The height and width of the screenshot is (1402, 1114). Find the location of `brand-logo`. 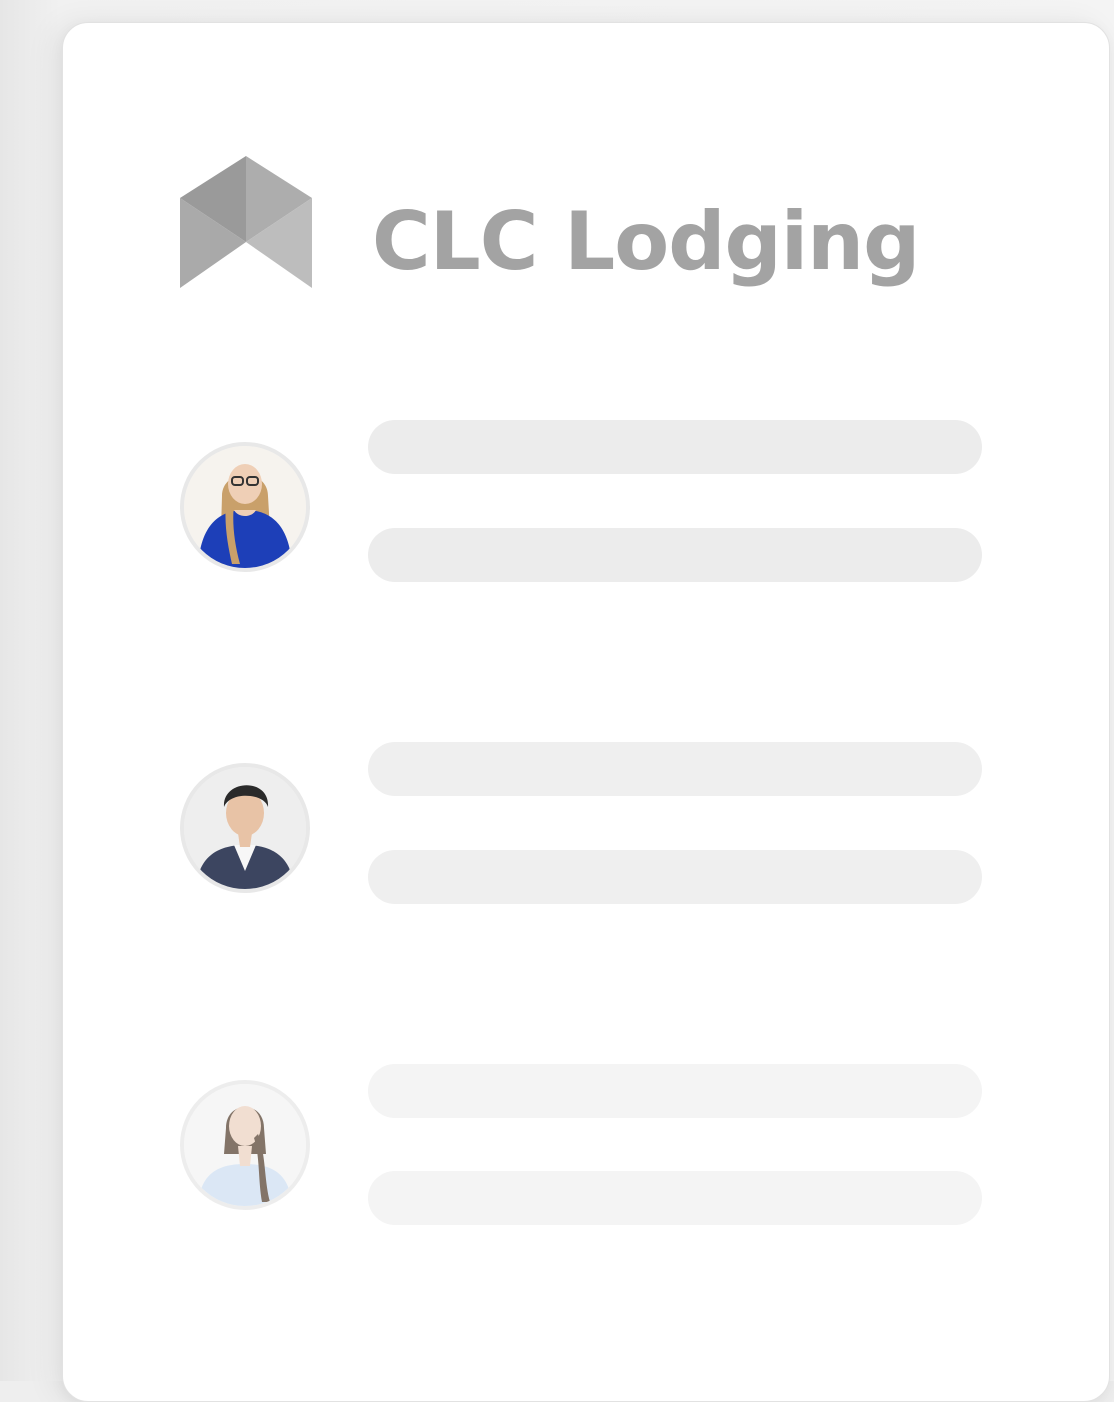

brand-logo is located at coordinates (246, 222).